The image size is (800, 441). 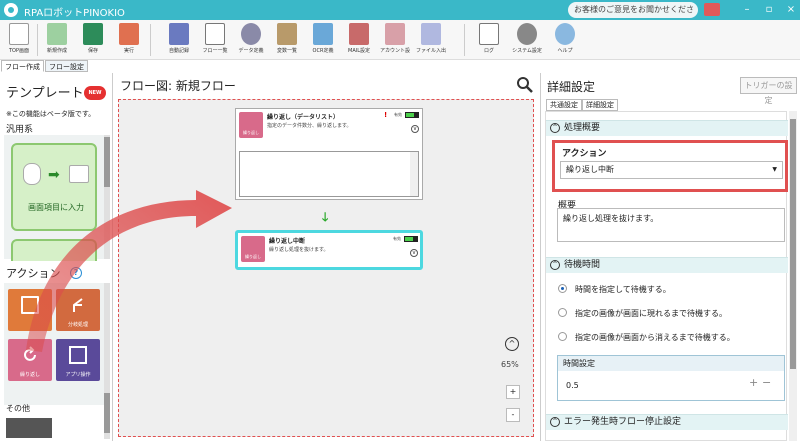 What do you see at coordinates (95, 93) in the screenshot?
I see `new-badge: NEW` at bounding box center [95, 93].